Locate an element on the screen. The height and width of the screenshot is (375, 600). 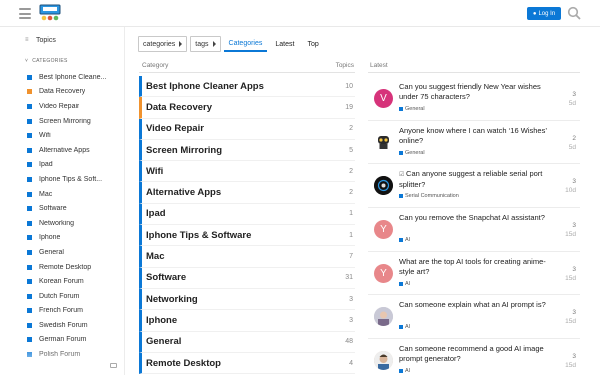
sidebar-category-item: General is located at coordinates (74, 252).